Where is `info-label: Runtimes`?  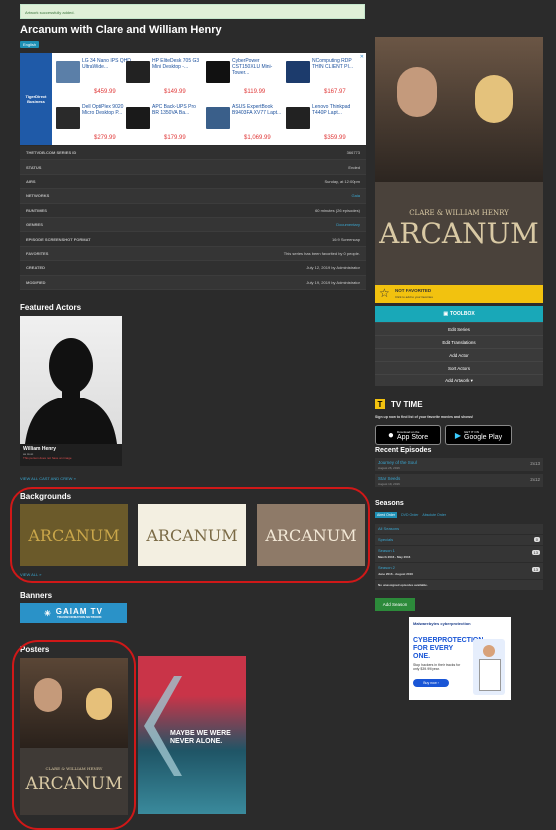 info-label: Runtimes is located at coordinates (36, 210).